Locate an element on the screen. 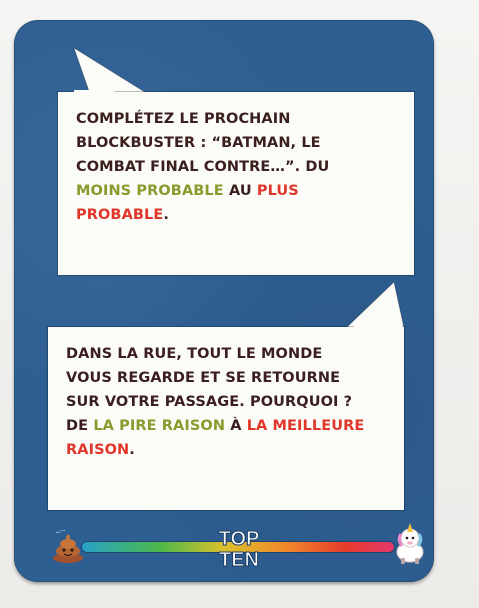 The height and width of the screenshot is (608, 479). prompt-1-line-2: BLOCKBUSTER : “BATMAN, LE is located at coordinates (198, 143).